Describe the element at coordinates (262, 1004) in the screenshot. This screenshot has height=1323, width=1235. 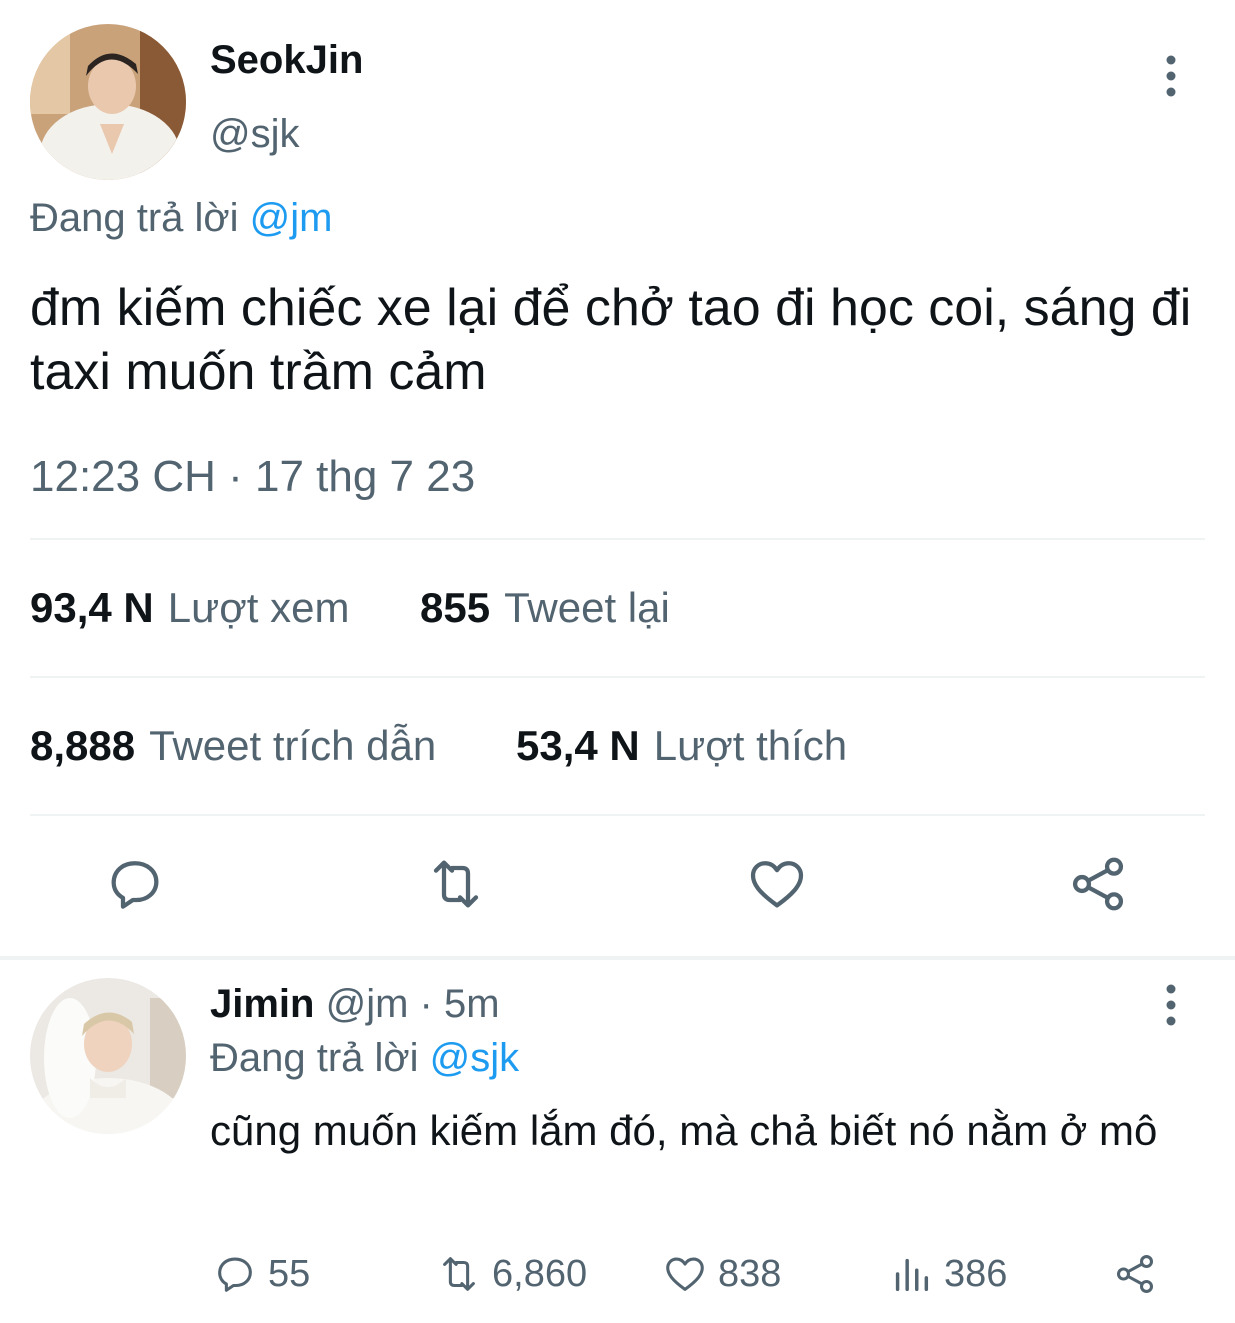
I see `reply-author-name: Jimin` at that location.